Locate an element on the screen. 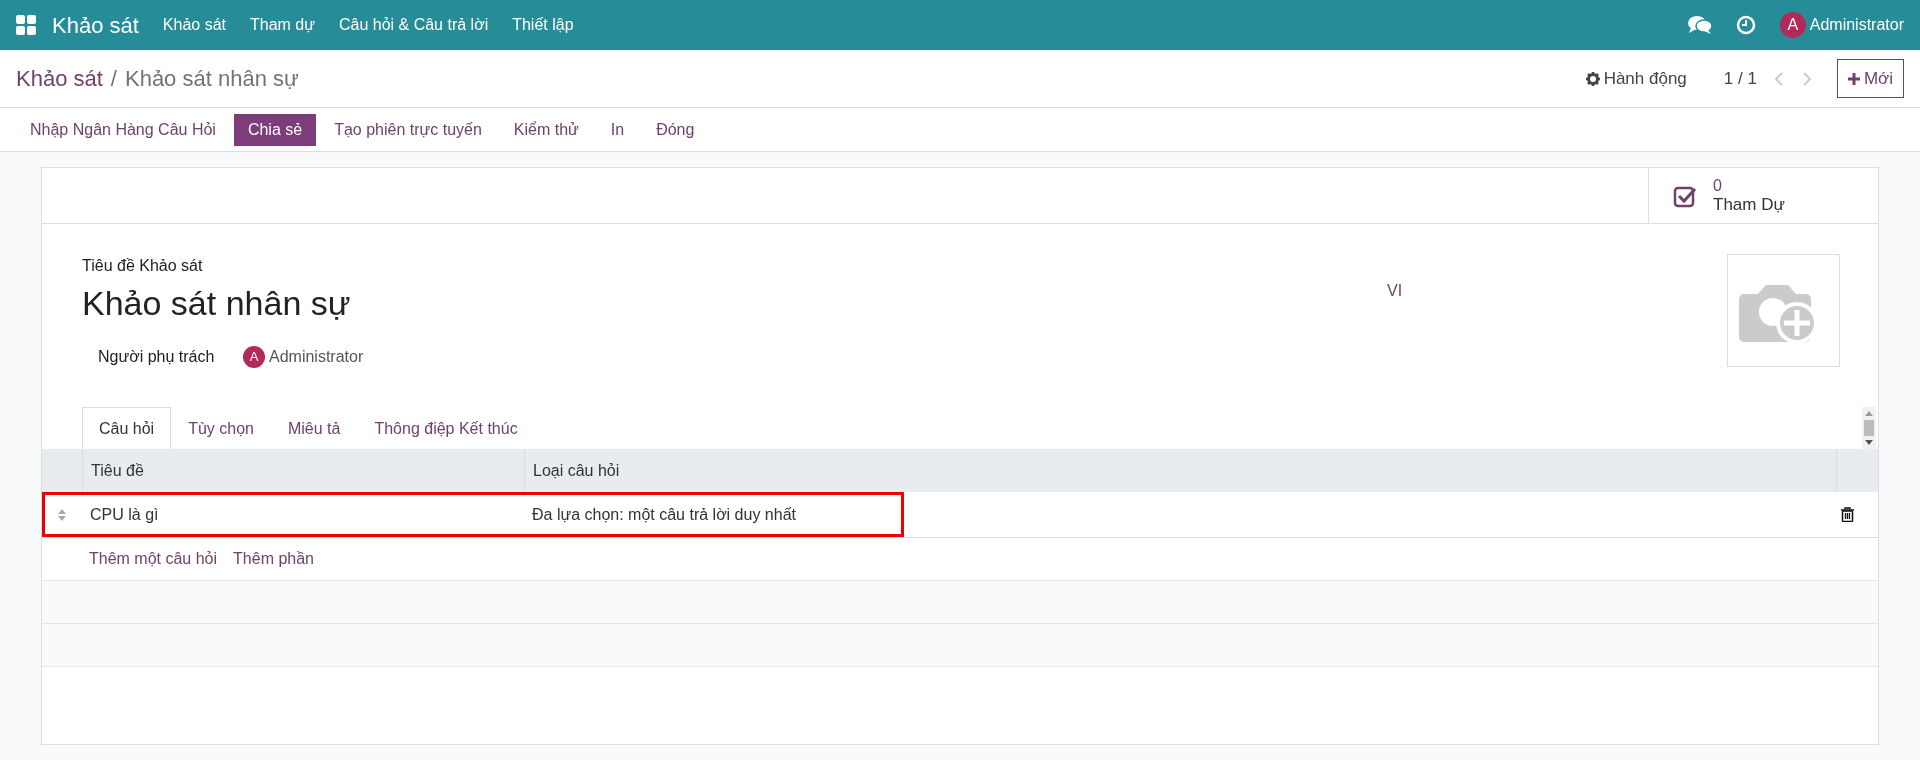 This screenshot has width=1920, height=760. responsible-name: Administrator is located at coordinates (316, 357).